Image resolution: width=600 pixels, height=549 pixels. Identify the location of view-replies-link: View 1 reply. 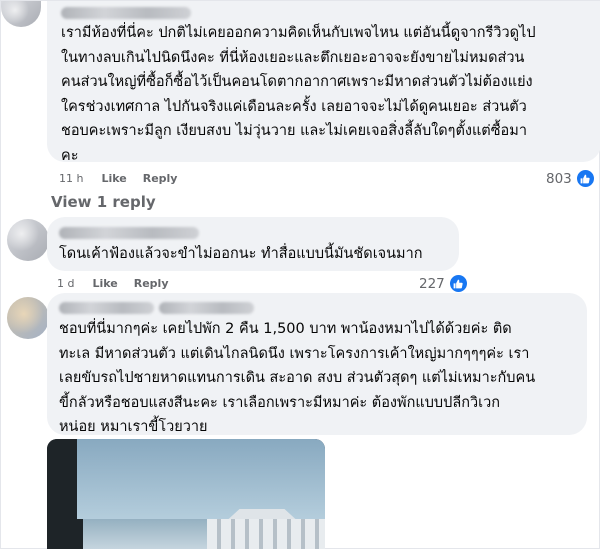
(103, 202).